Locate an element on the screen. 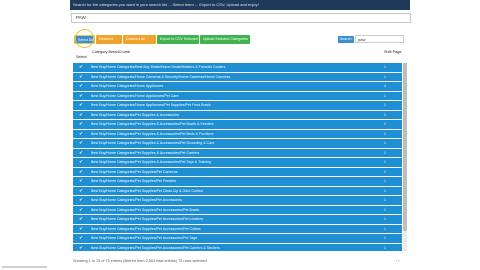  row-page: 4 is located at coordinates (385, 86).